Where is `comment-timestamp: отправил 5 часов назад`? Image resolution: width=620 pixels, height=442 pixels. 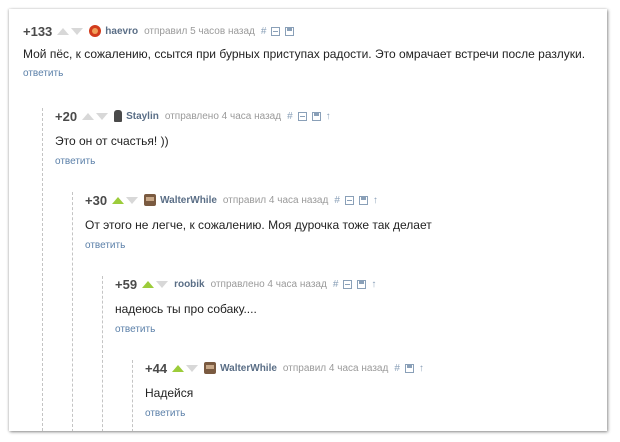 comment-timestamp: отправил 5 часов назад is located at coordinates (199, 31).